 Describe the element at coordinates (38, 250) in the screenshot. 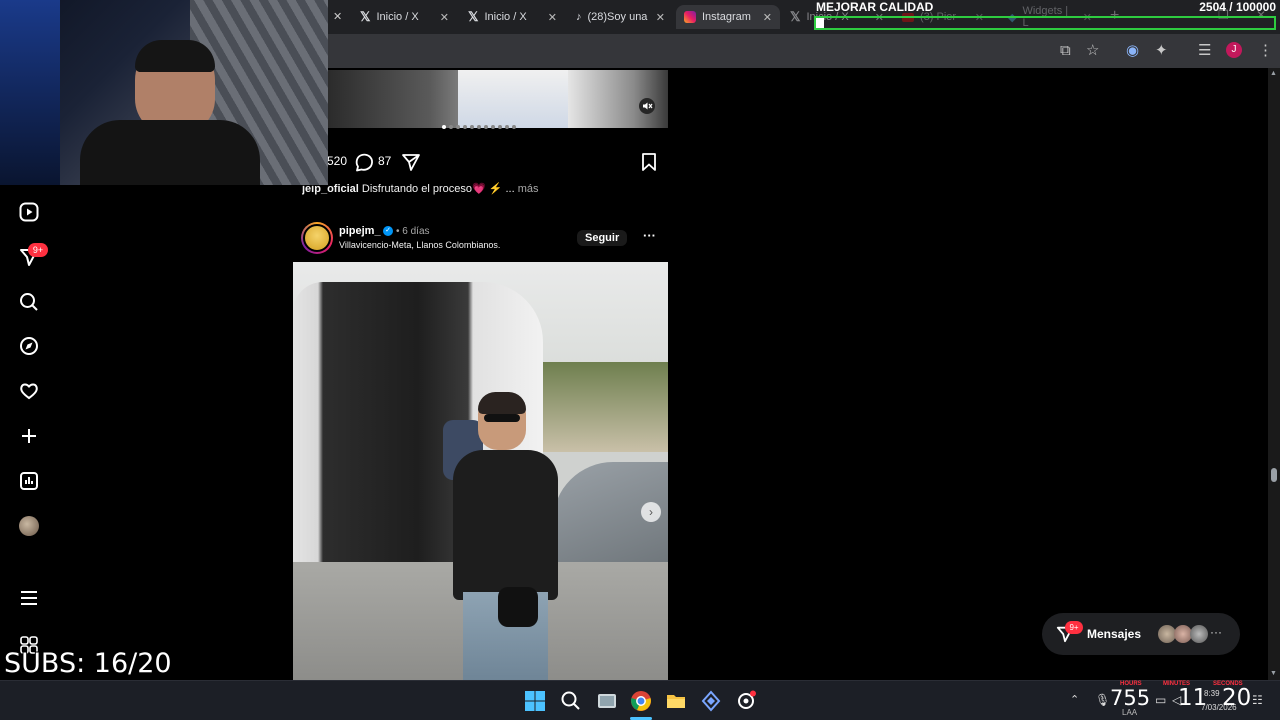

I see `notification-badge: 9+` at that location.